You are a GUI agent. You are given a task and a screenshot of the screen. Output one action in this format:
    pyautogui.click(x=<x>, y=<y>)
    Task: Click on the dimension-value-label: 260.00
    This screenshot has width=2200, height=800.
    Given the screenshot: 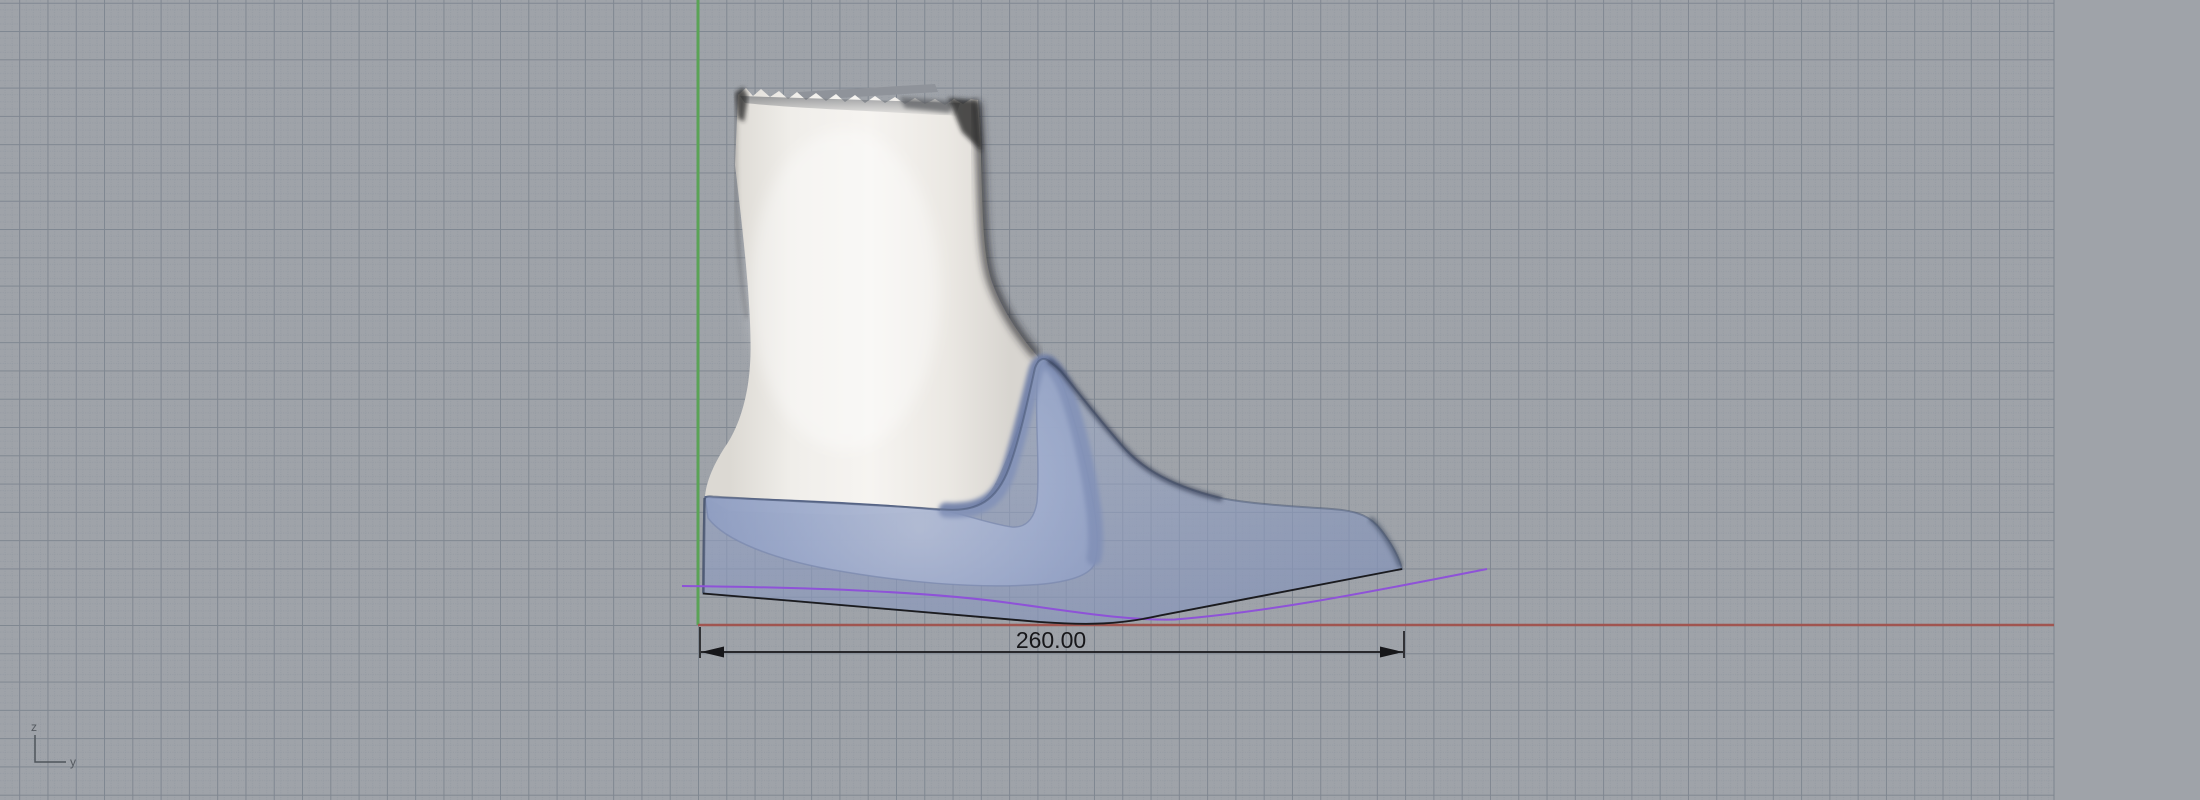 What is the action you would take?
    pyautogui.click(x=1051, y=640)
    